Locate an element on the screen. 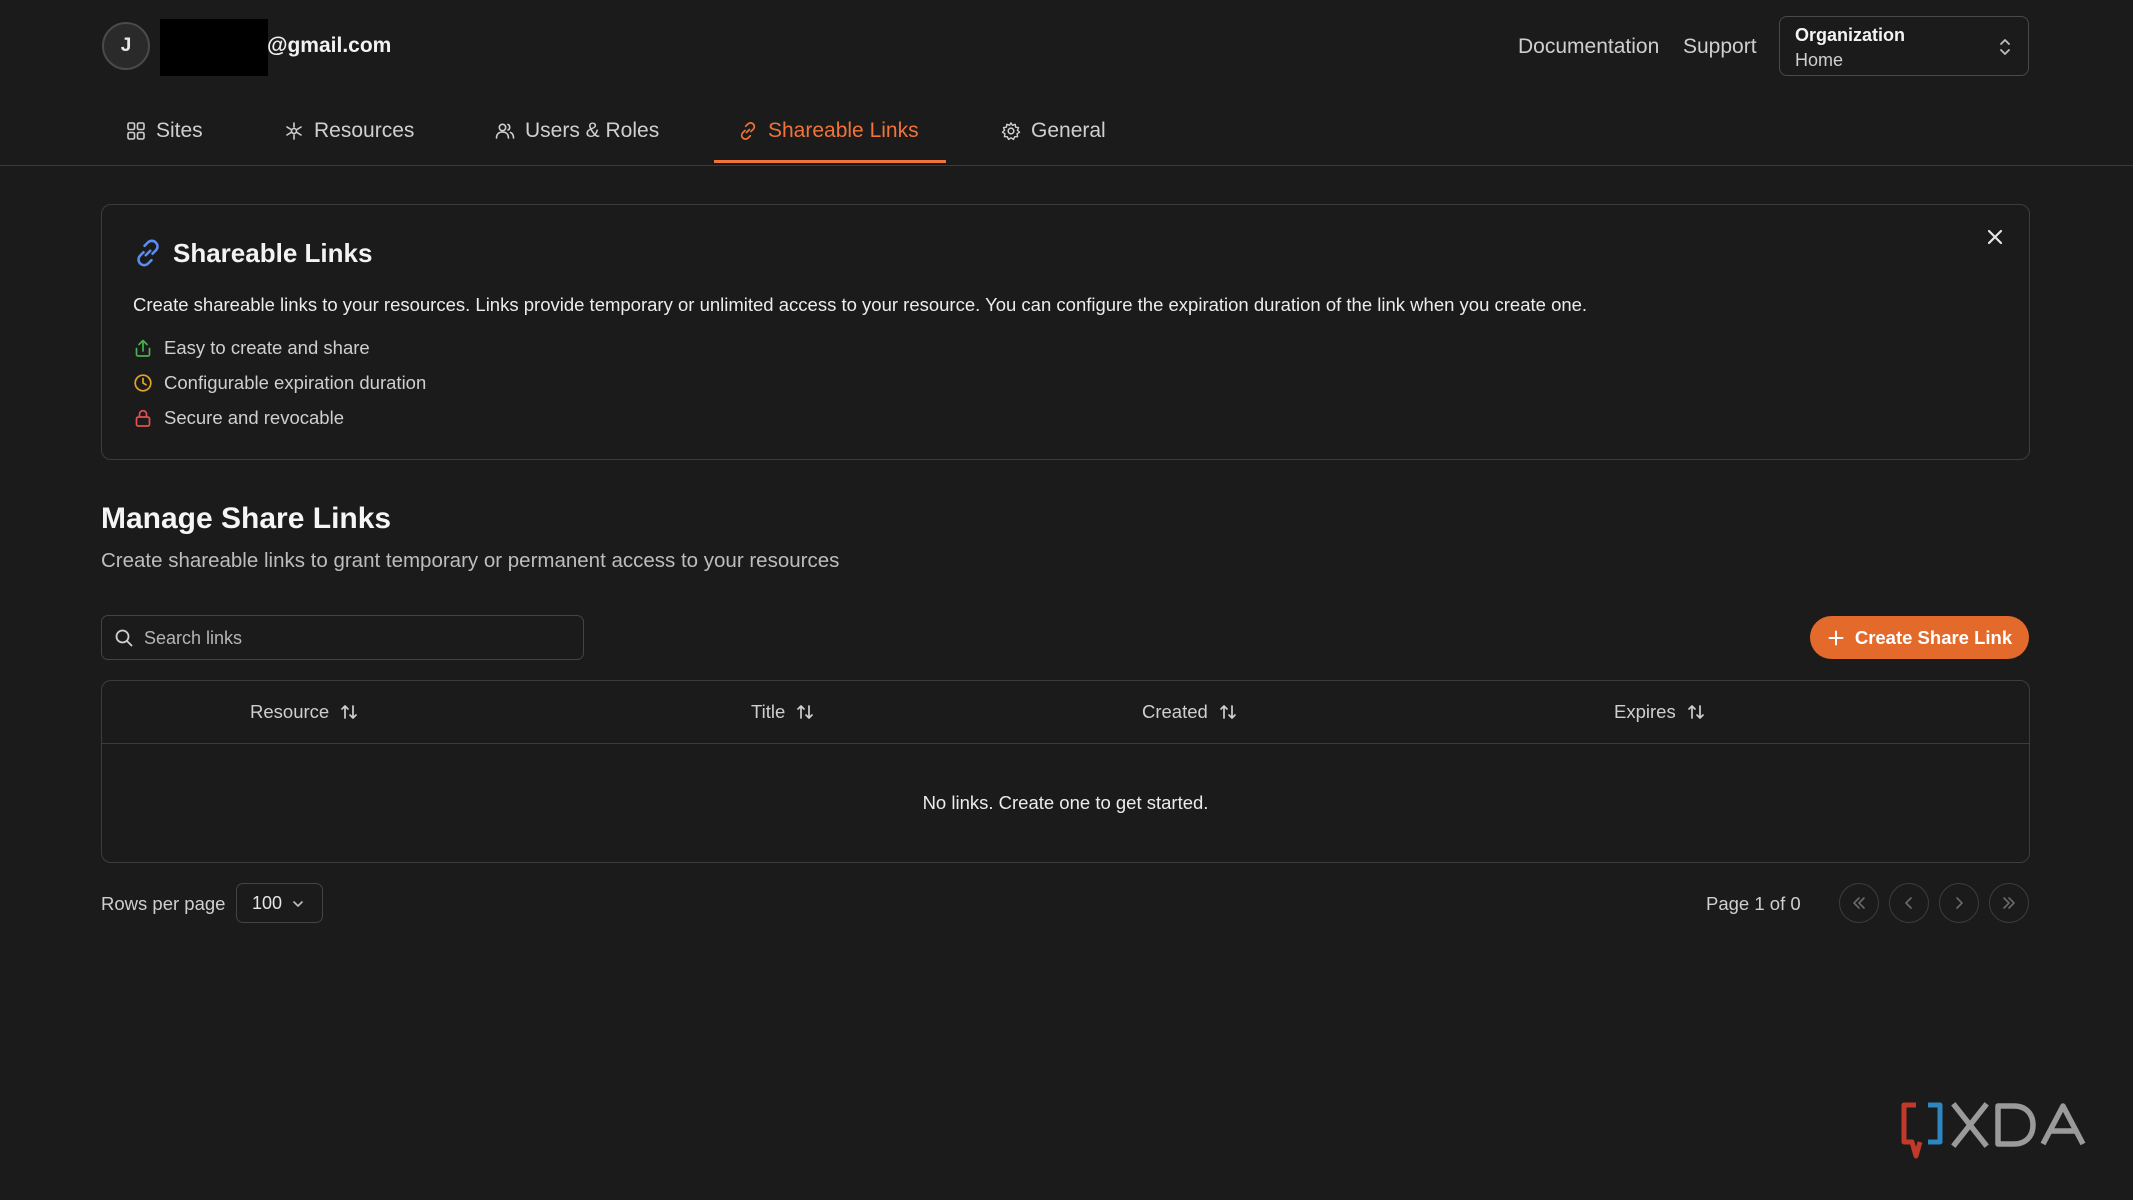  next-page-button is located at coordinates (1959, 903).